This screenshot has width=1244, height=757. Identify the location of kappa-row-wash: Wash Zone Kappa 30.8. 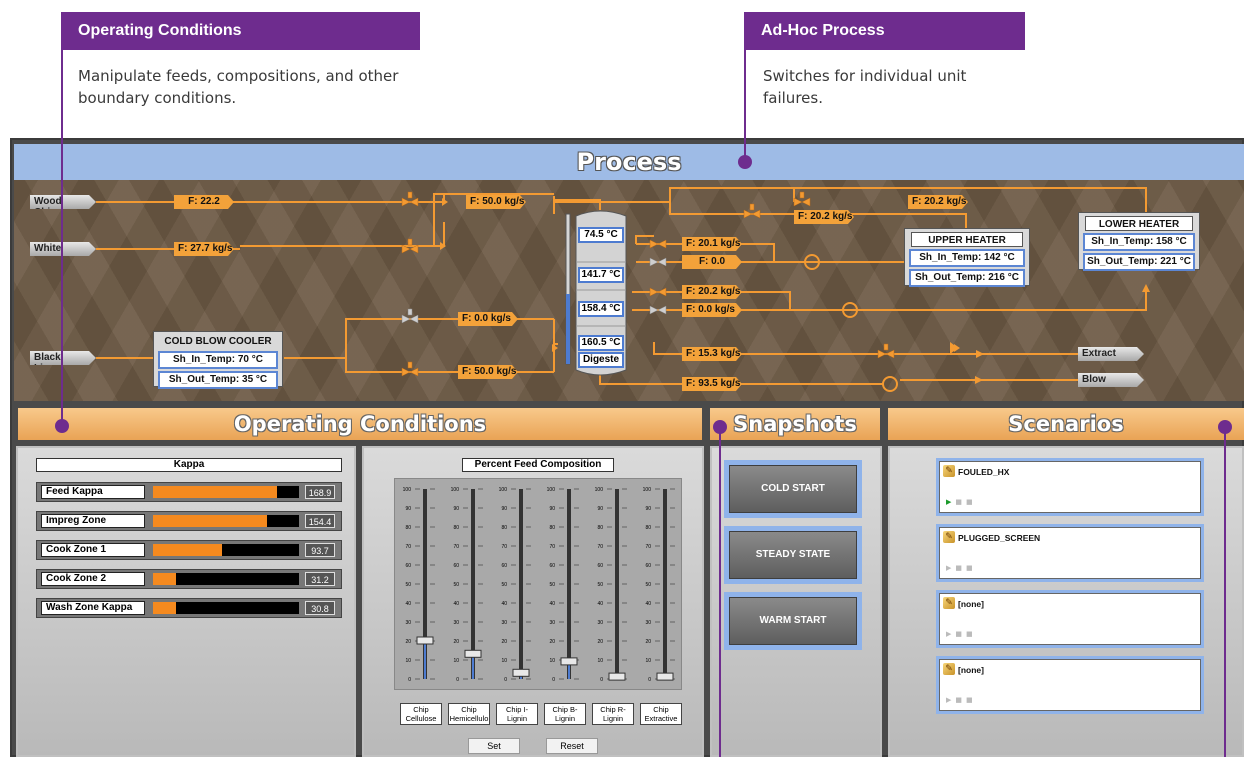
(189, 608).